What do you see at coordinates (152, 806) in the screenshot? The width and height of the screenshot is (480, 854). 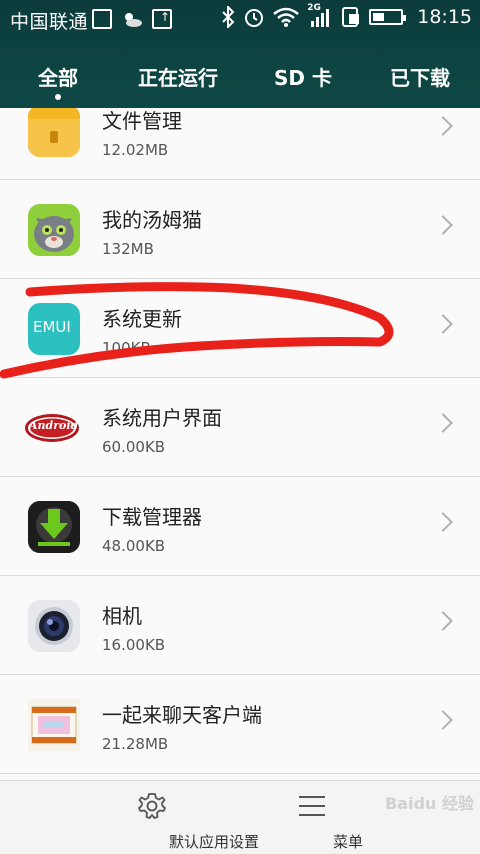 I see `gear-icon` at bounding box center [152, 806].